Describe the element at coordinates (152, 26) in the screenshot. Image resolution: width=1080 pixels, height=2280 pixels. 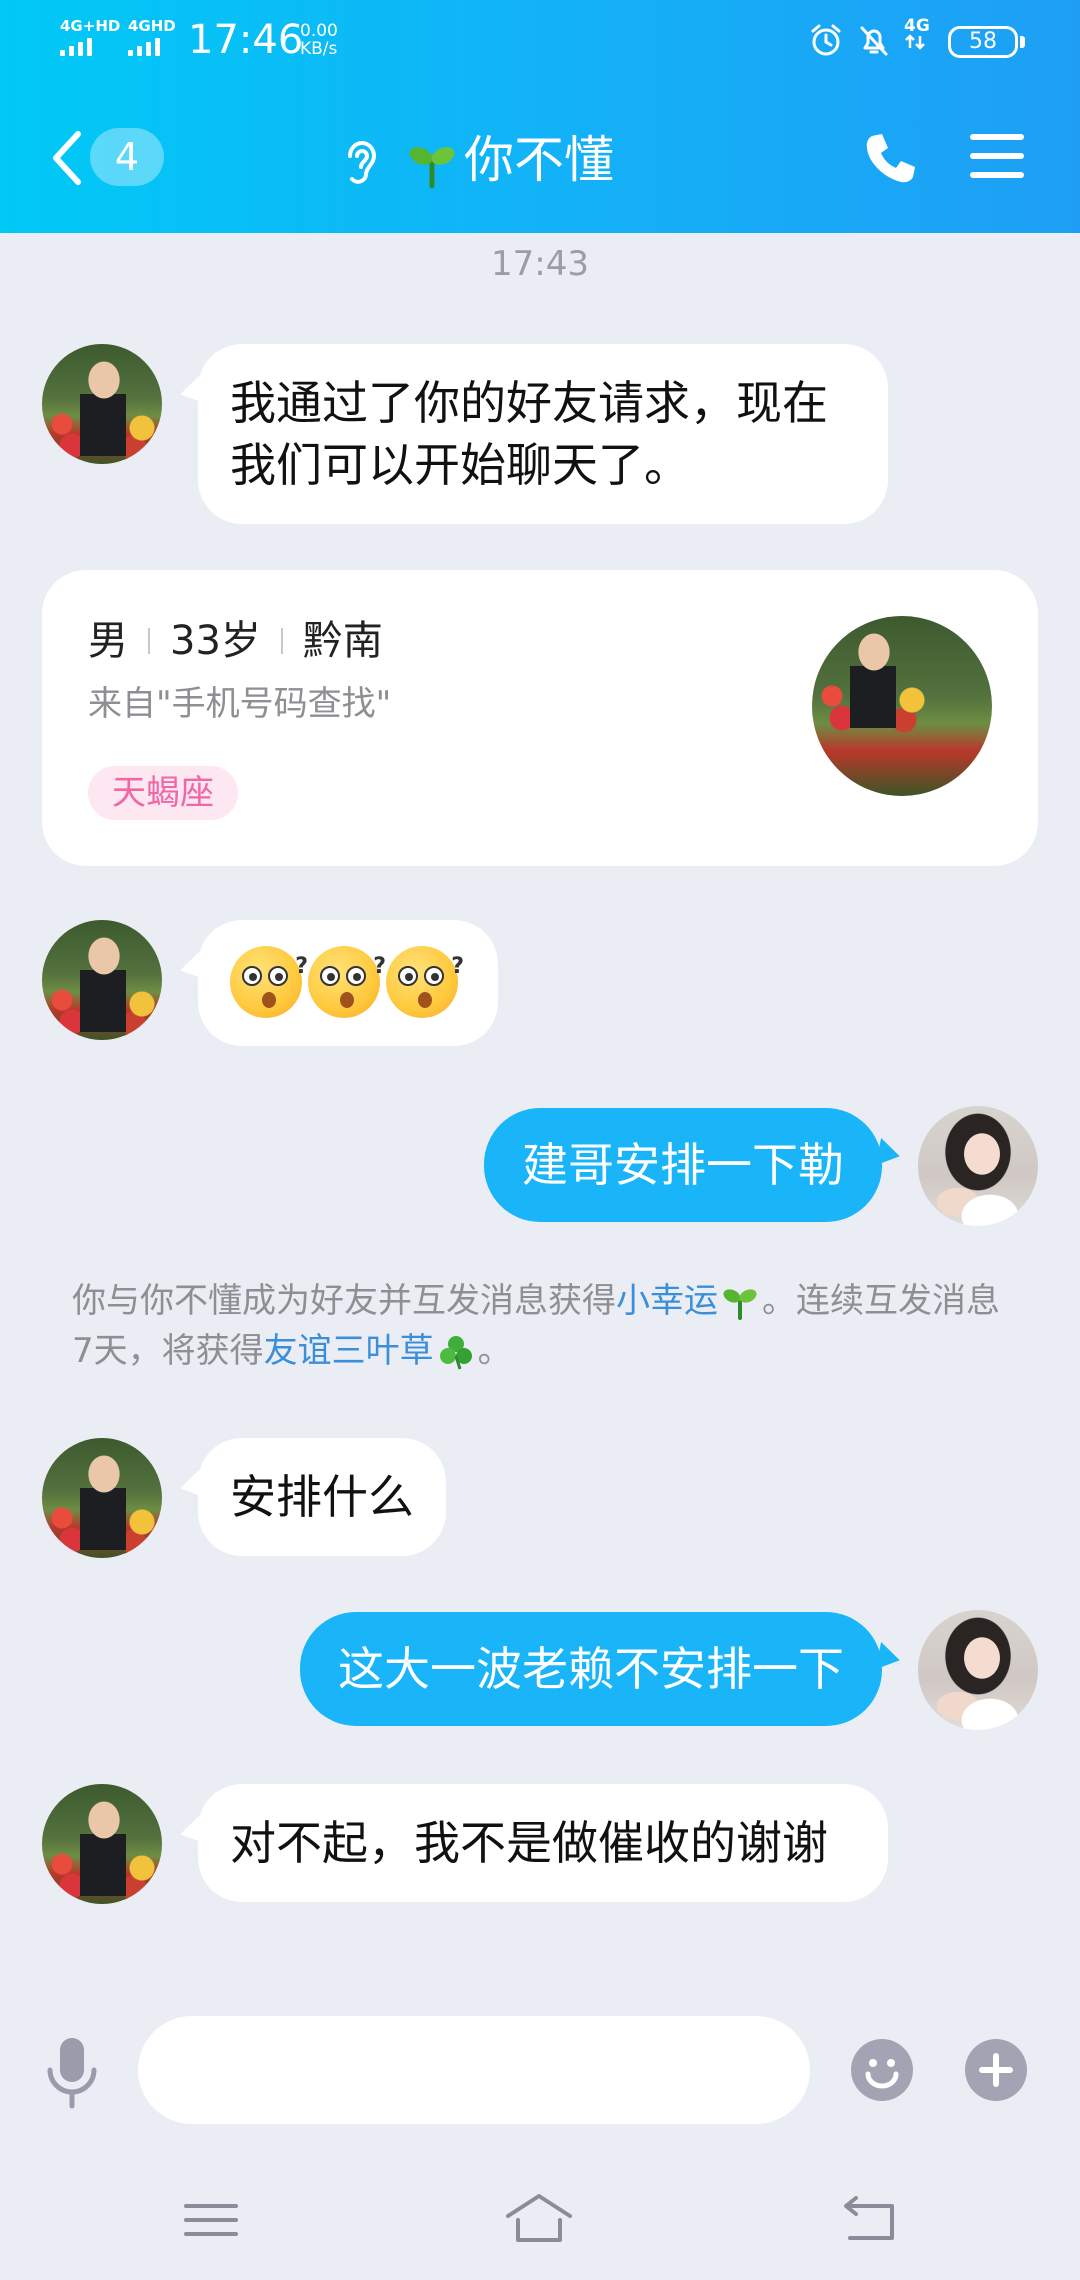
I see `network-type-2: 4GHD` at that location.